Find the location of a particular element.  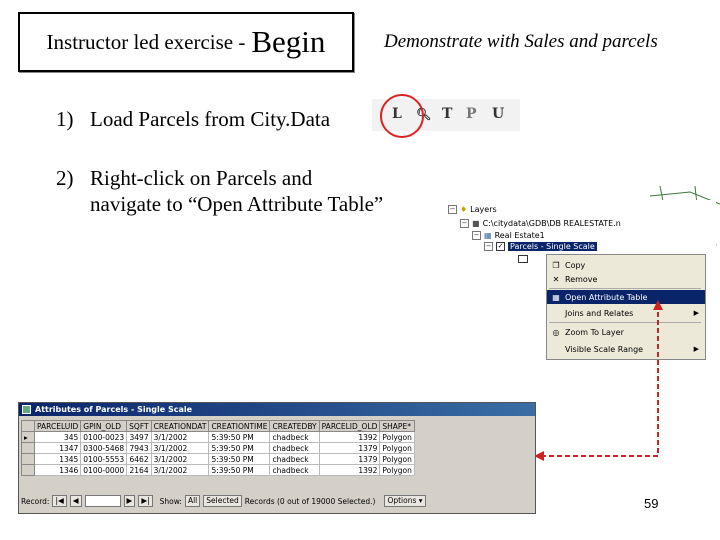

layers-icon: ♦ is located at coordinates (464, 209).